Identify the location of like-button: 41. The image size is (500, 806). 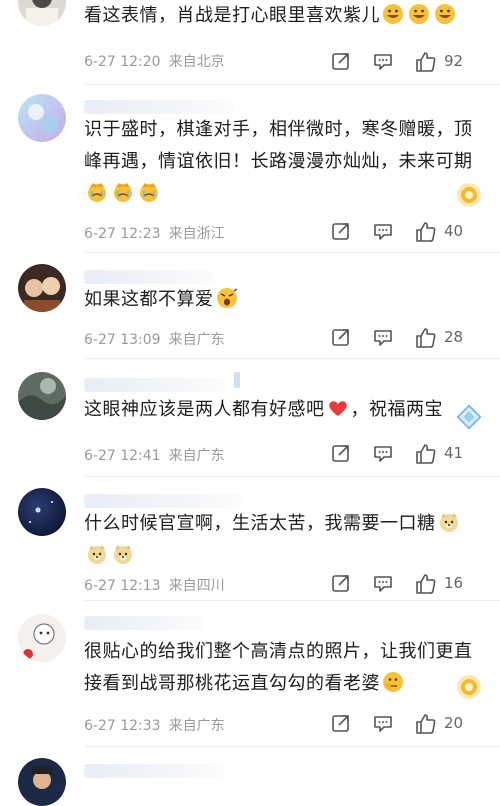
(449, 454).